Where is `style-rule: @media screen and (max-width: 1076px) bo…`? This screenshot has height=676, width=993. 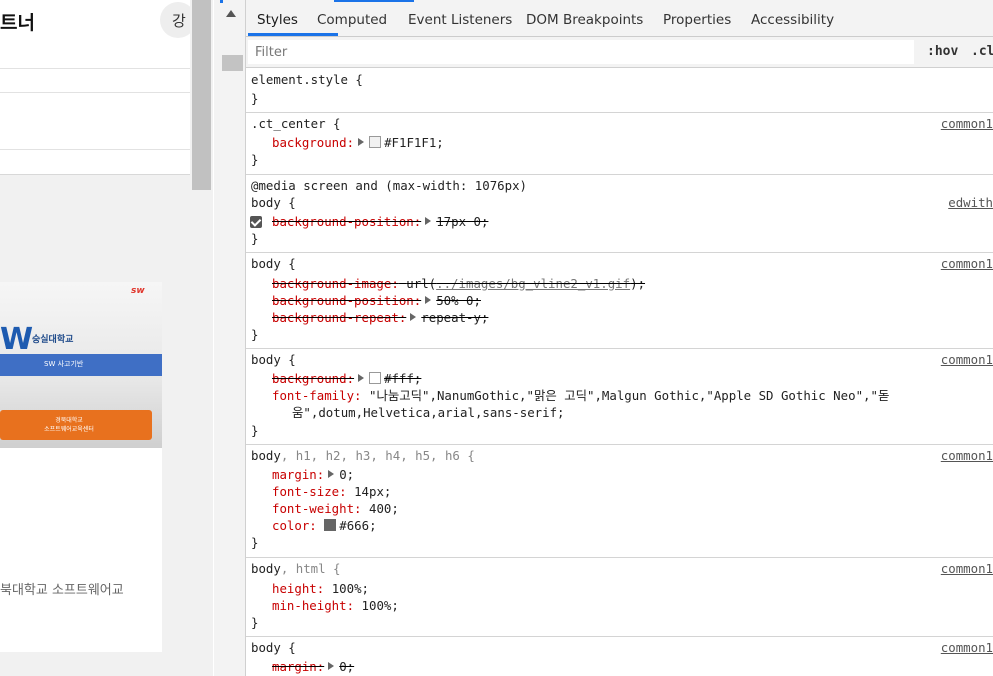 style-rule: @media screen and (max-width: 1076px) bo… is located at coordinates (619, 214).